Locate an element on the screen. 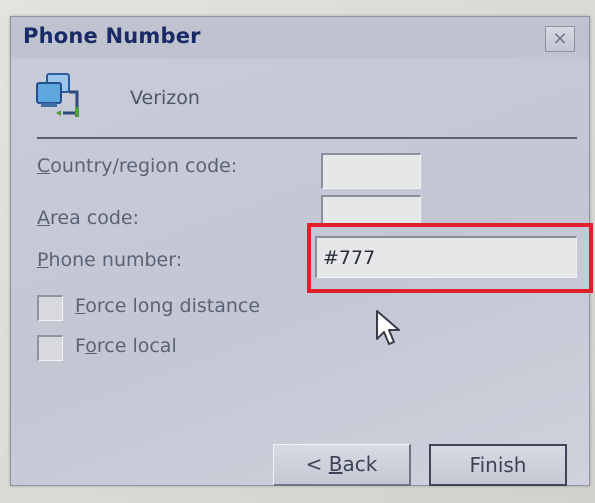 The height and width of the screenshot is (503, 595). local-accelerator: o is located at coordinates (91, 346).